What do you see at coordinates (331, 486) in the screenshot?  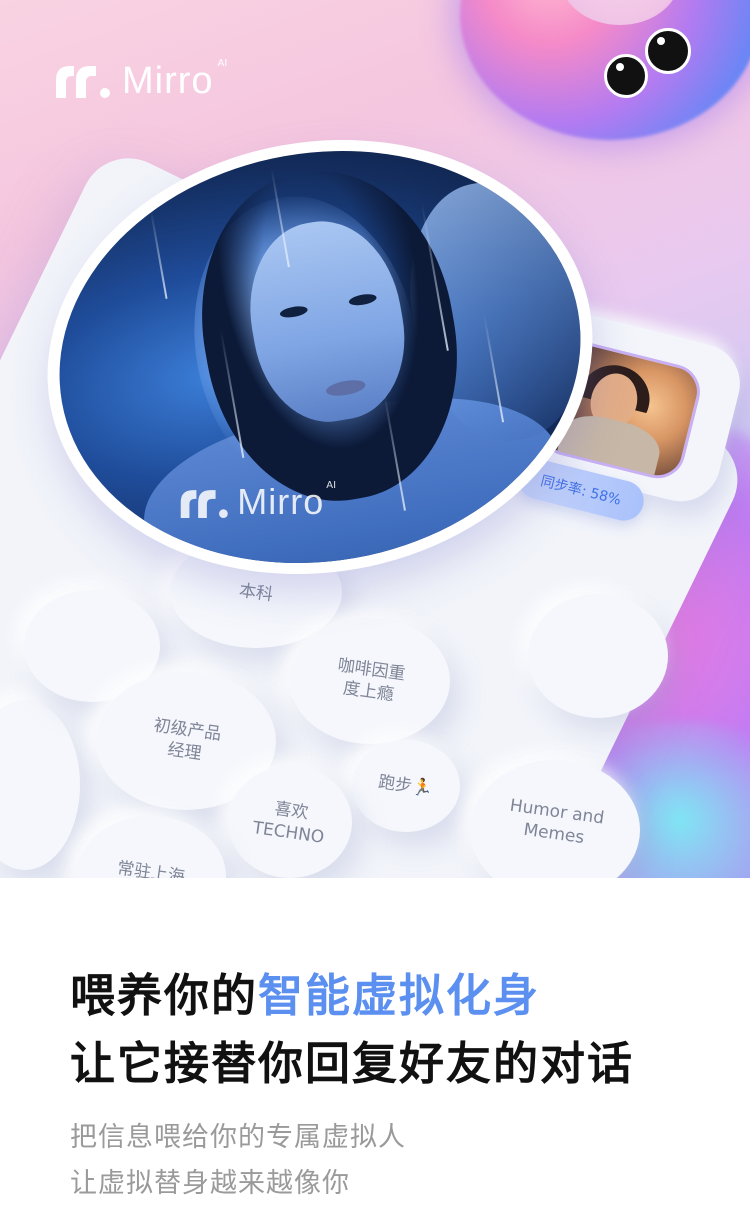 I see `watermark-ai: AI` at bounding box center [331, 486].